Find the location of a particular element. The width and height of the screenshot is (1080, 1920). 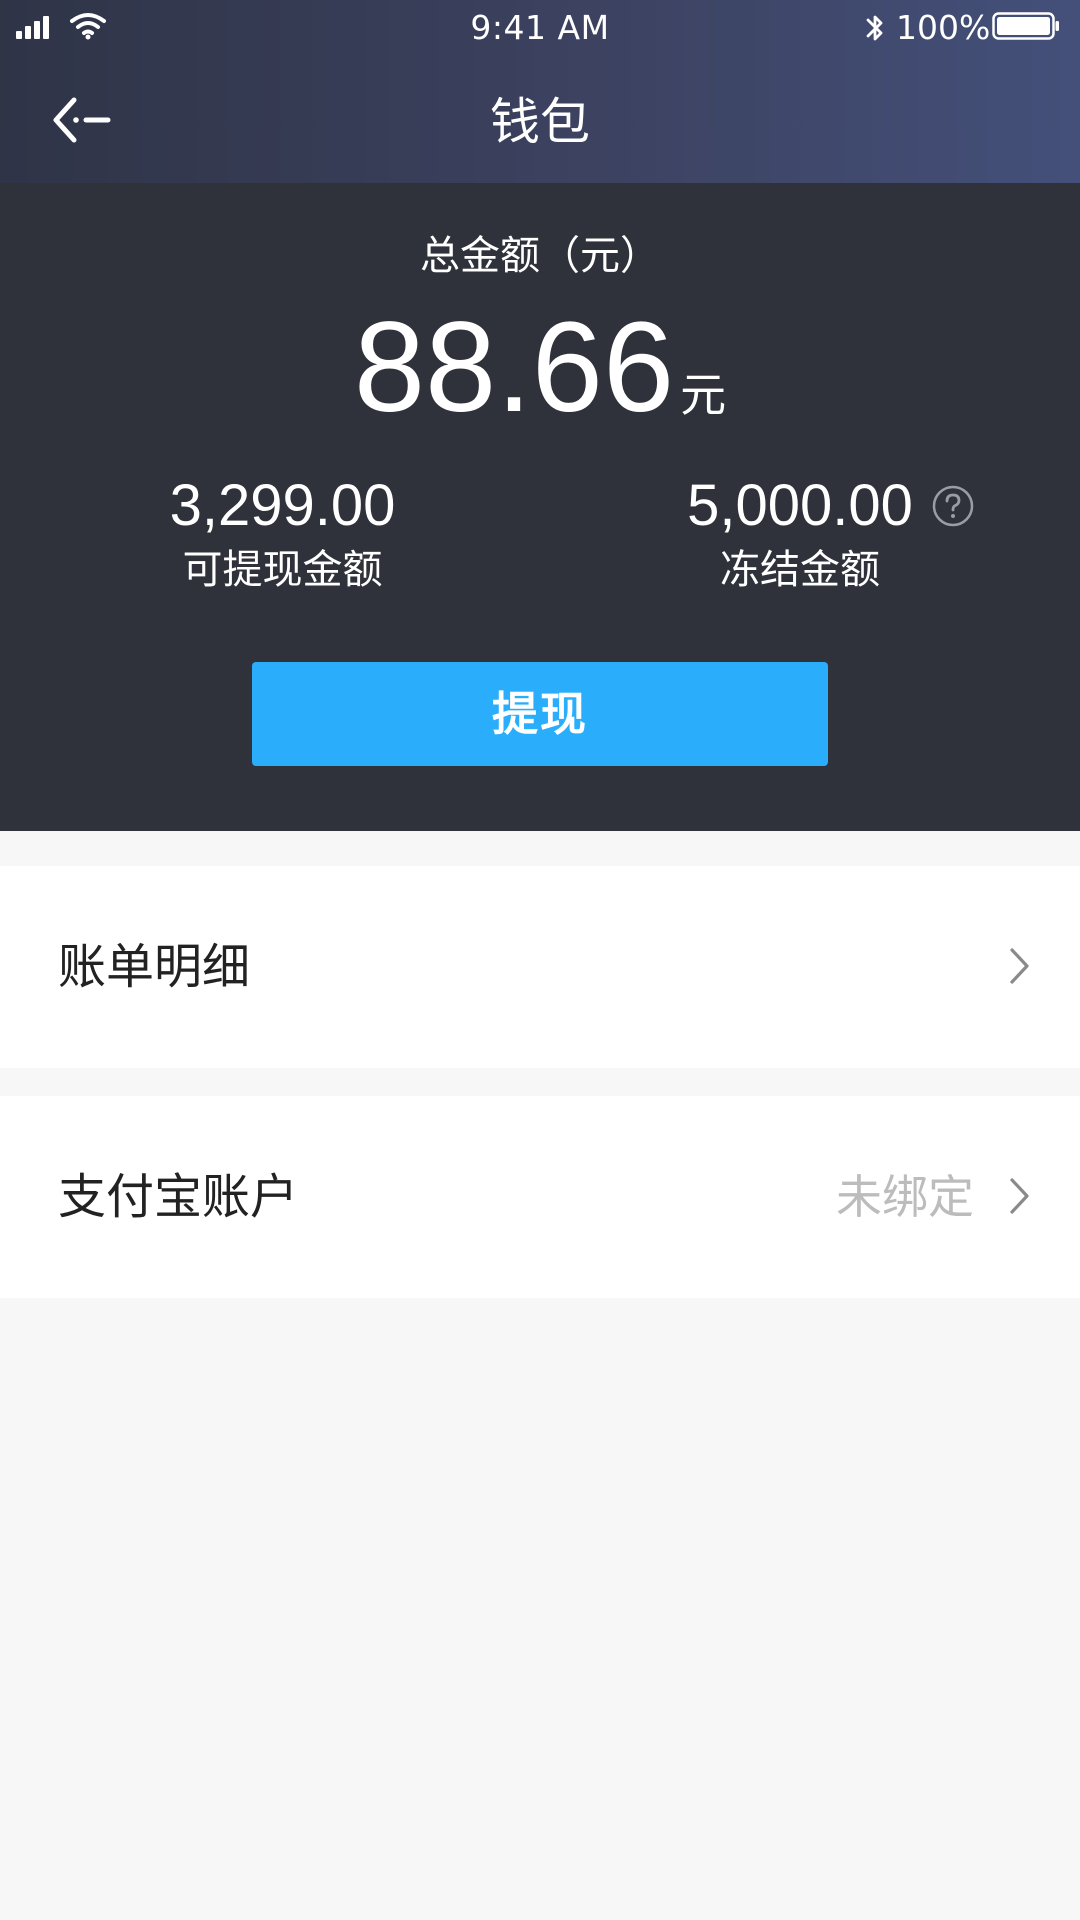

total-amount-value: 88.66 is located at coordinates (514, 367).